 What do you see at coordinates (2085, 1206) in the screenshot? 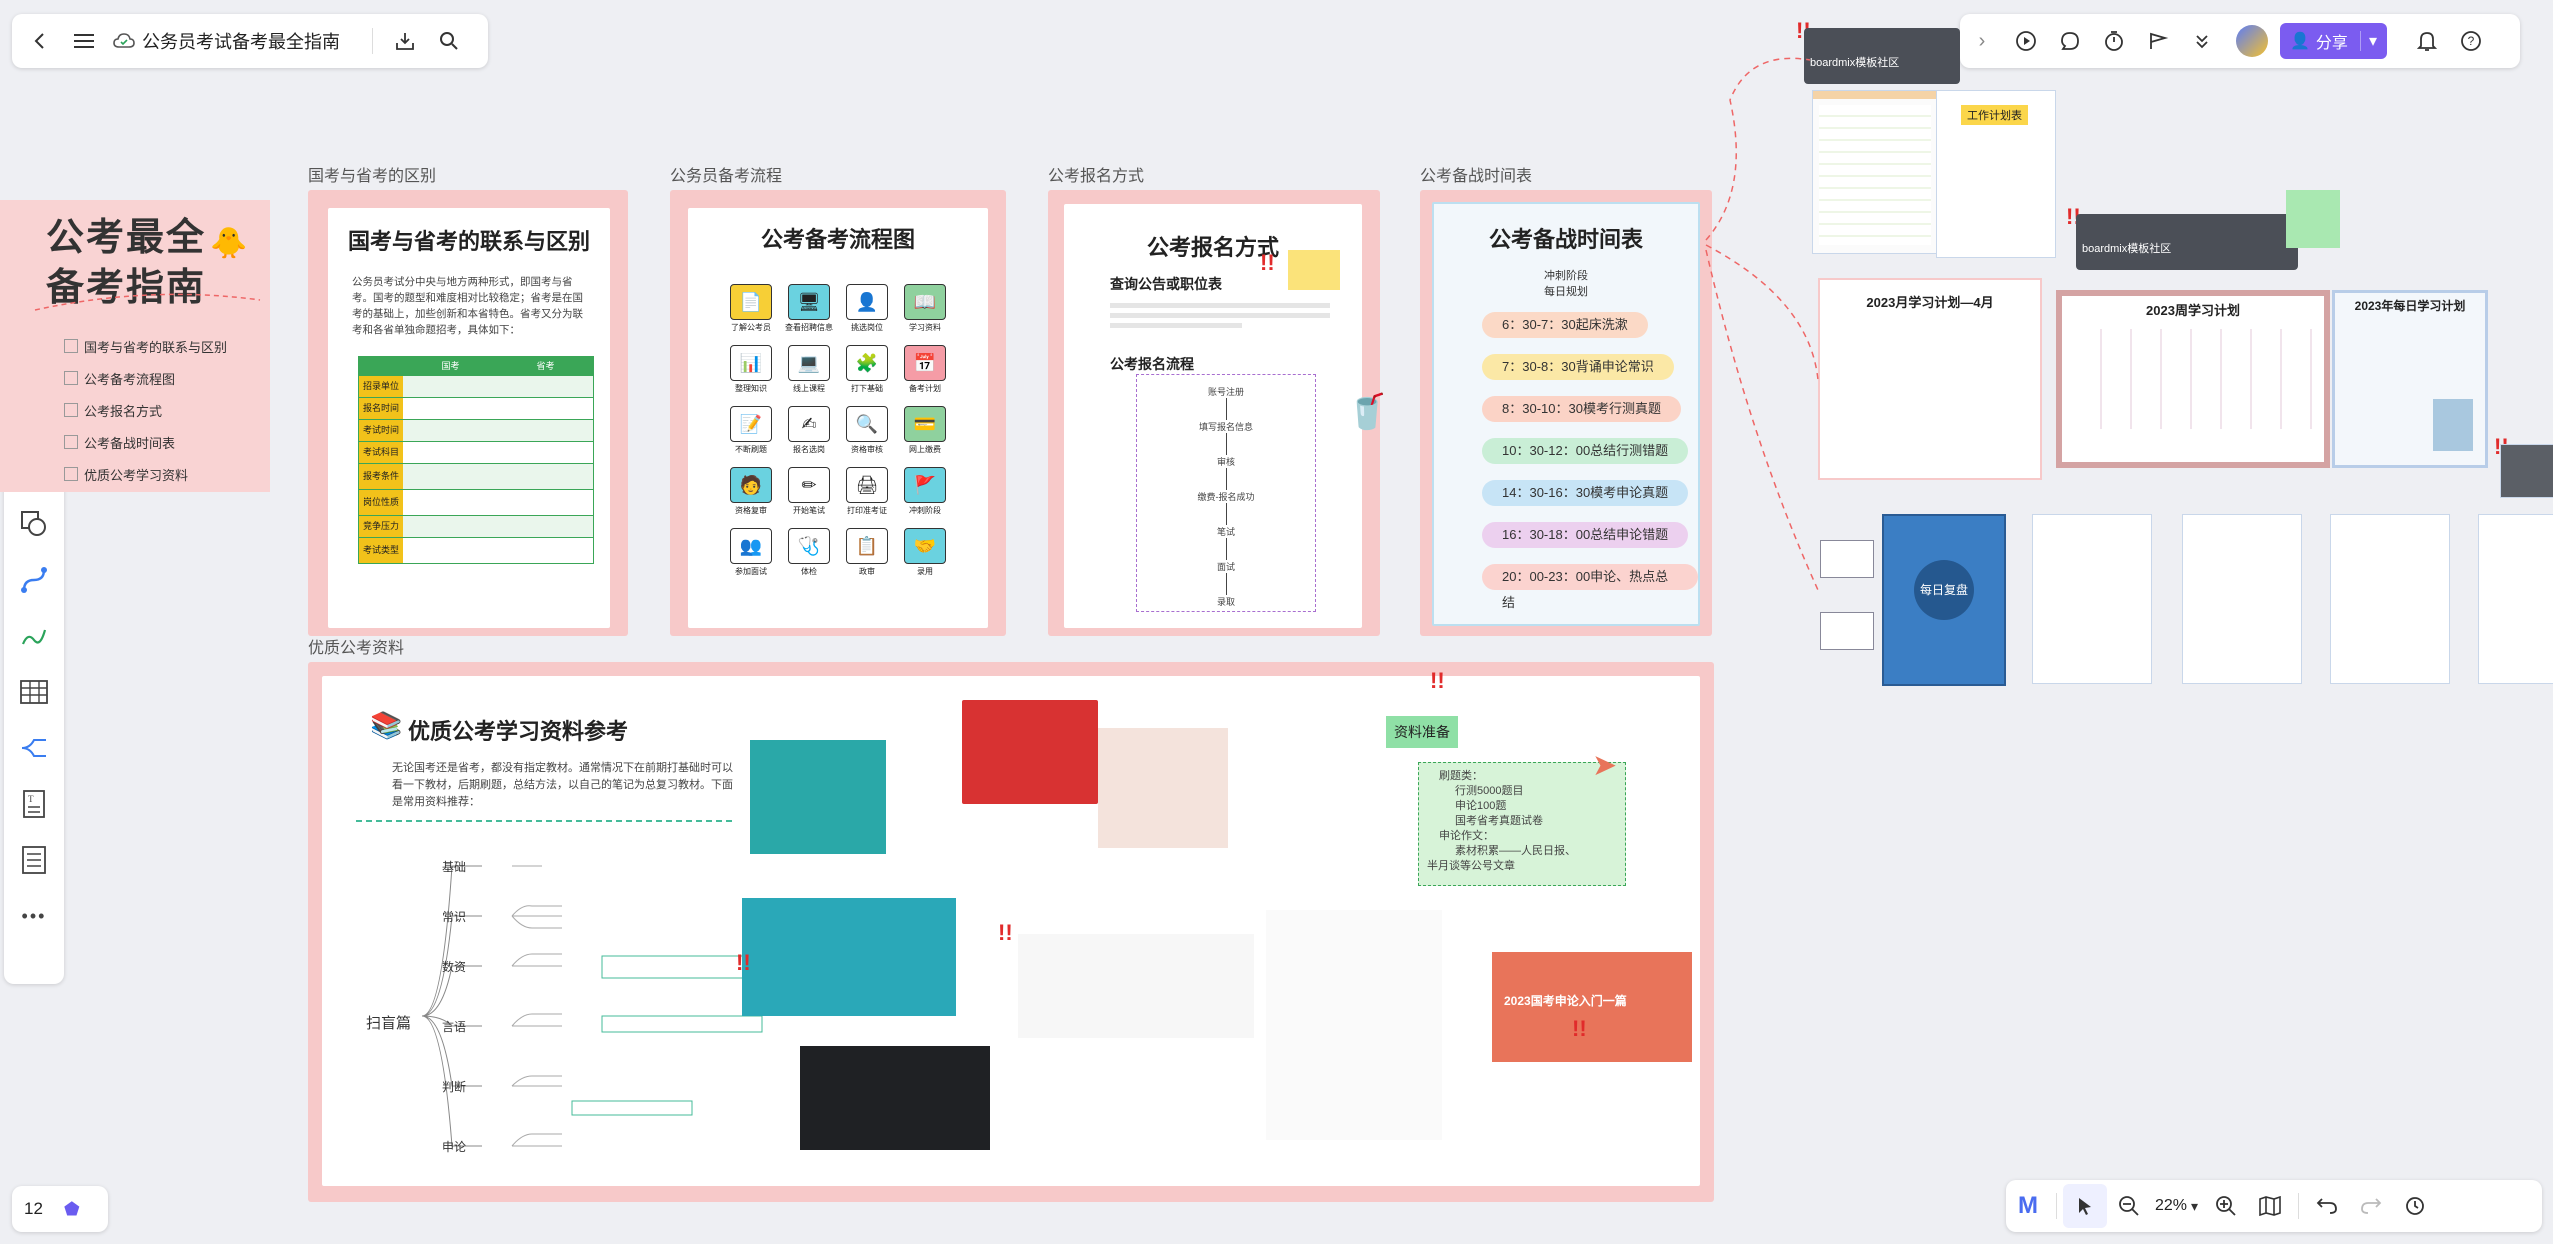
I see `cursor-icon` at bounding box center [2085, 1206].